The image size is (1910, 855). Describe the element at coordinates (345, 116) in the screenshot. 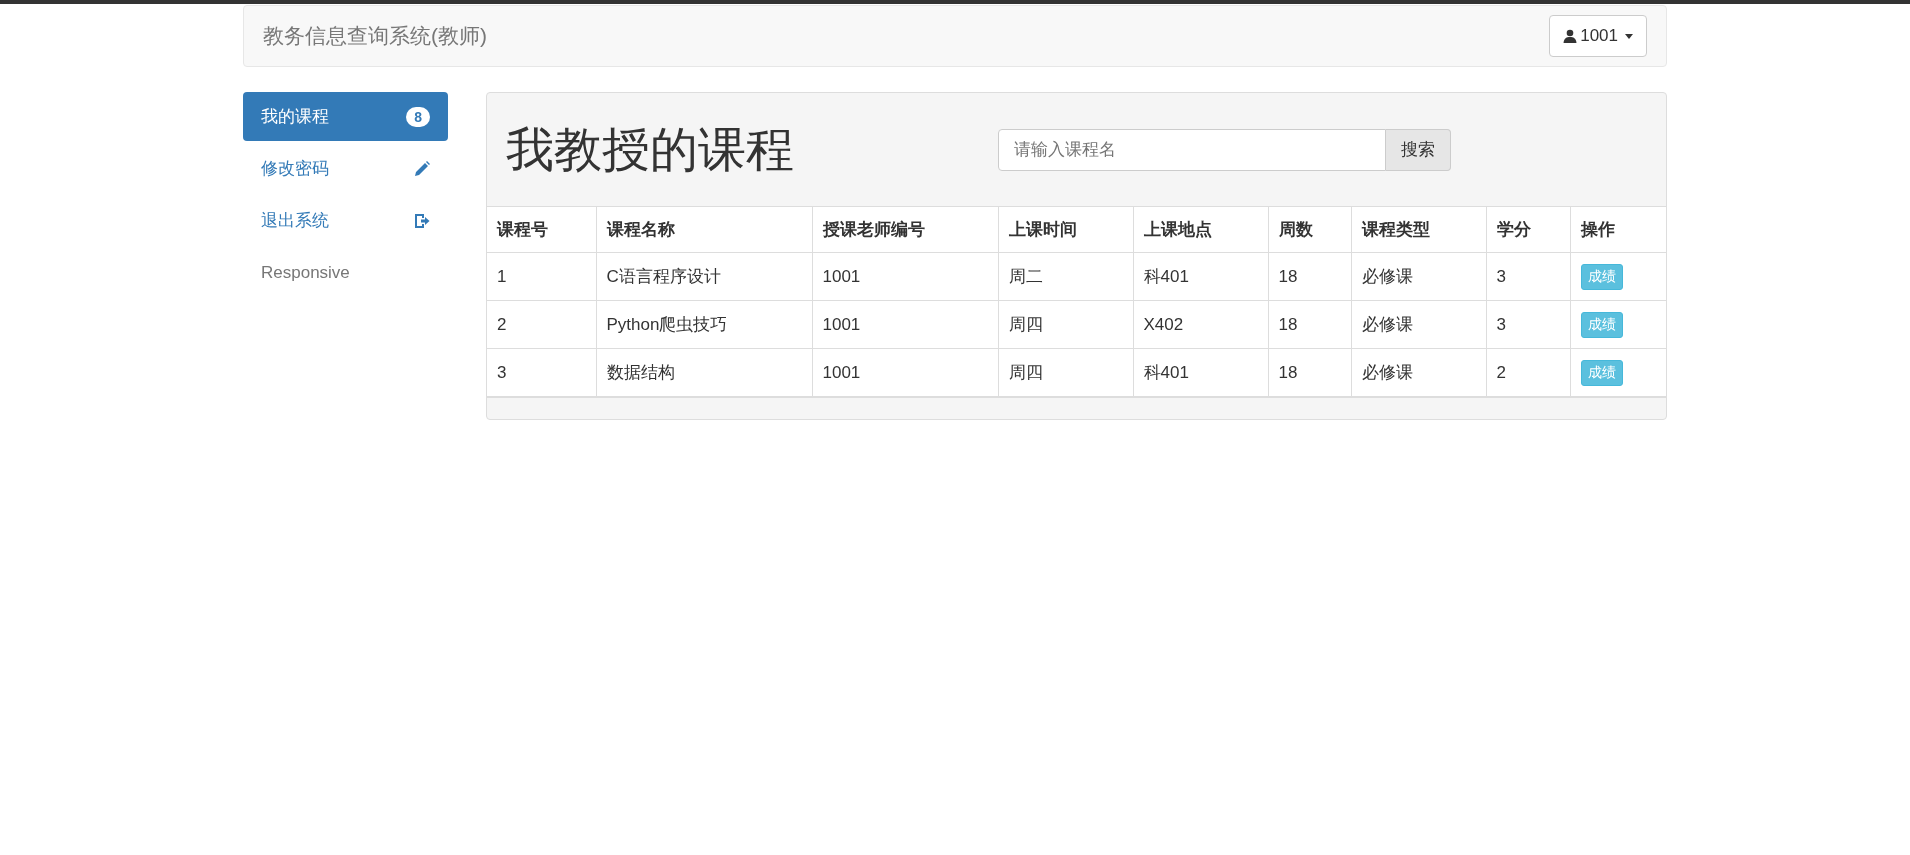

I see `sidebar-item: 我的课程 8` at that location.